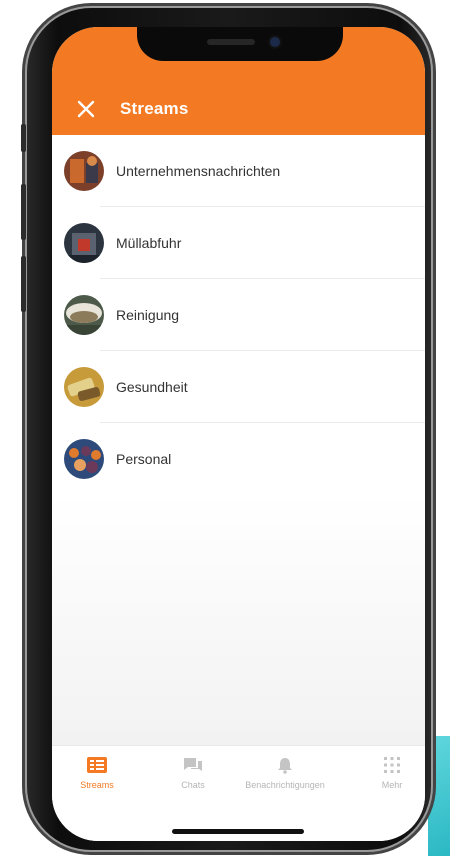 Image resolution: width=450 pixels, height=856 pixels. Describe the element at coordinates (238, 459) in the screenshot. I see `stream-item-personal: Personal` at that location.